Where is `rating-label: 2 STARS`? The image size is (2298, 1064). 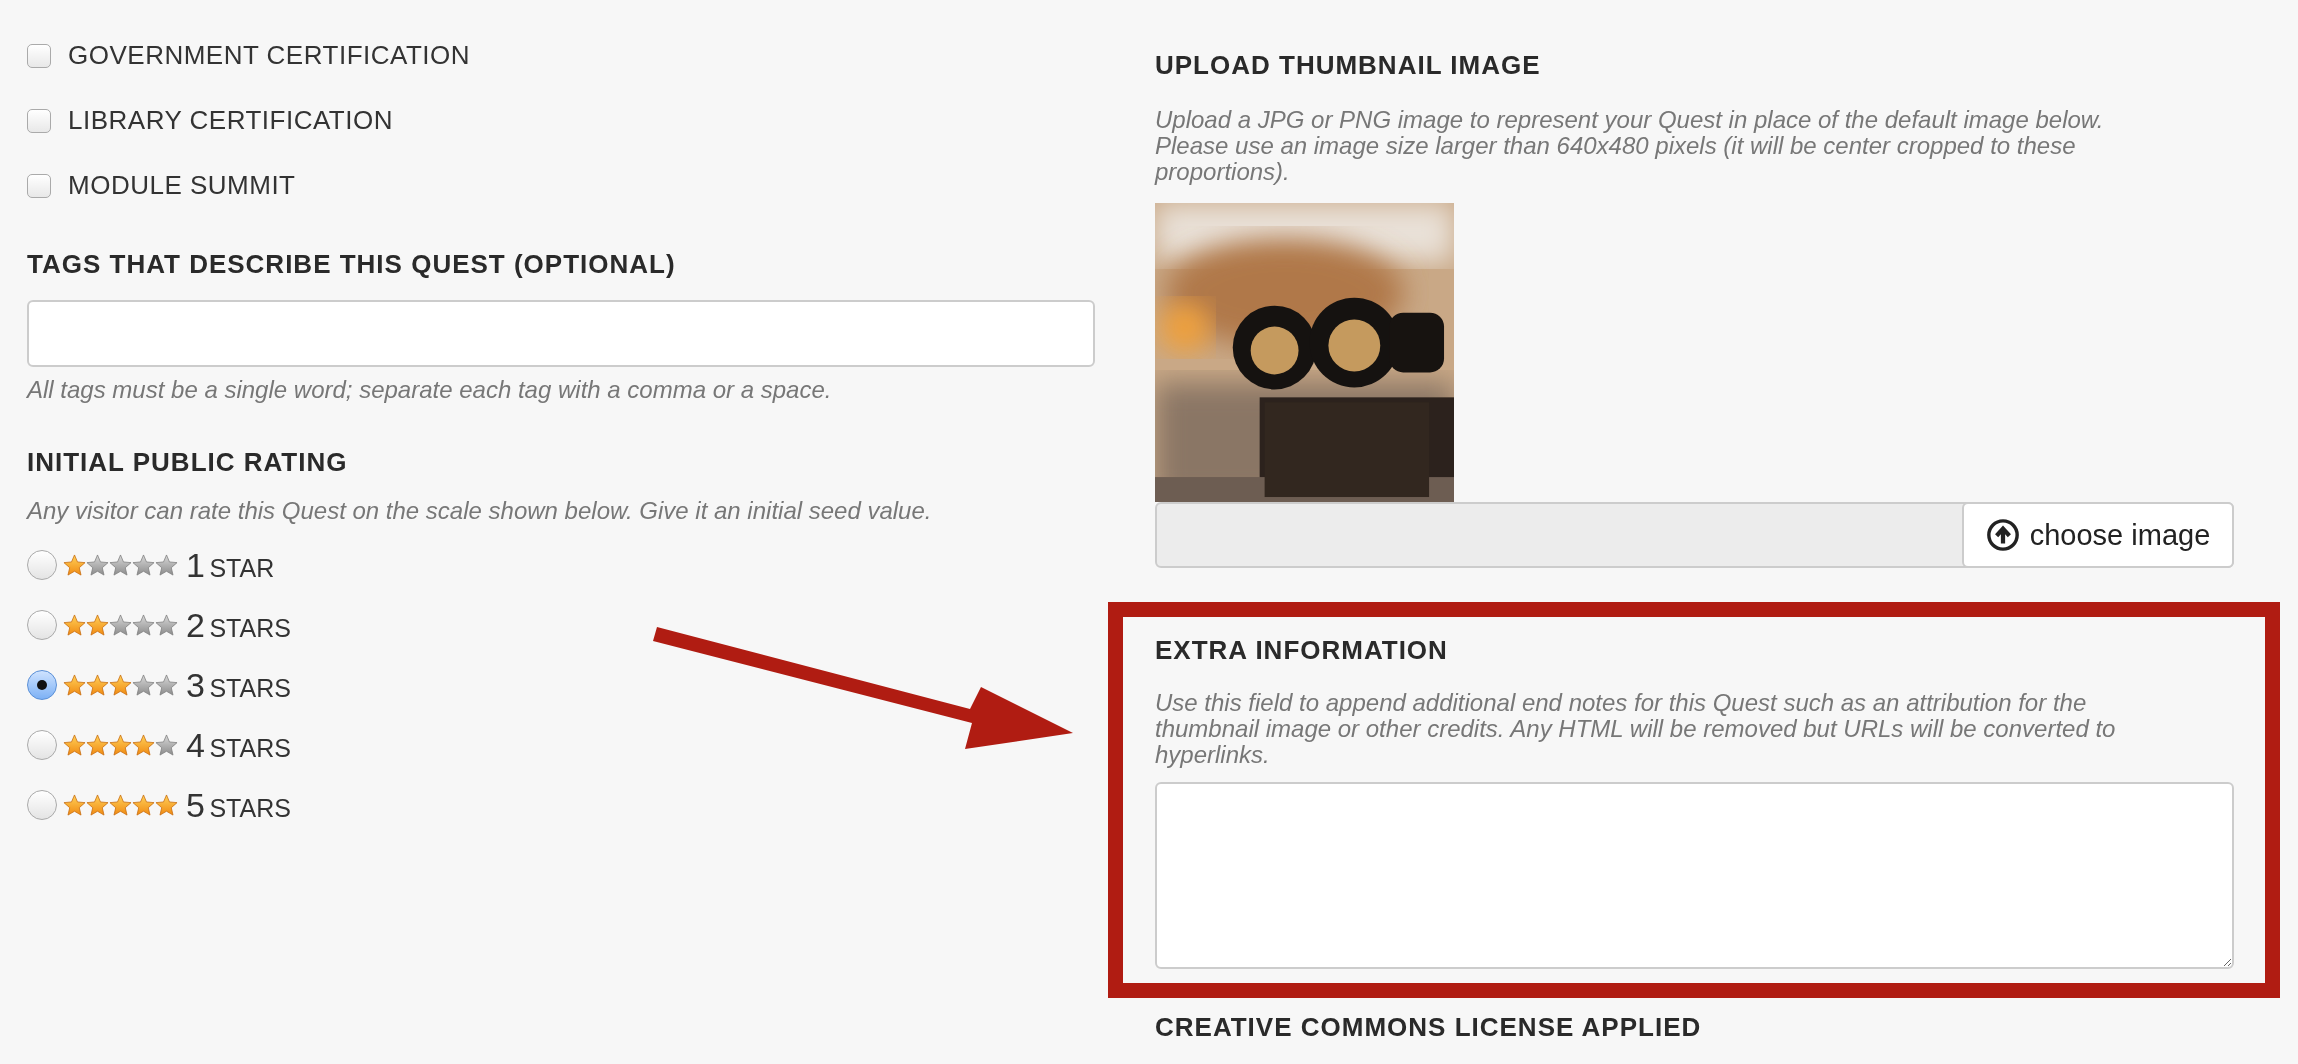 rating-label: 2 STARS is located at coordinates (238, 625).